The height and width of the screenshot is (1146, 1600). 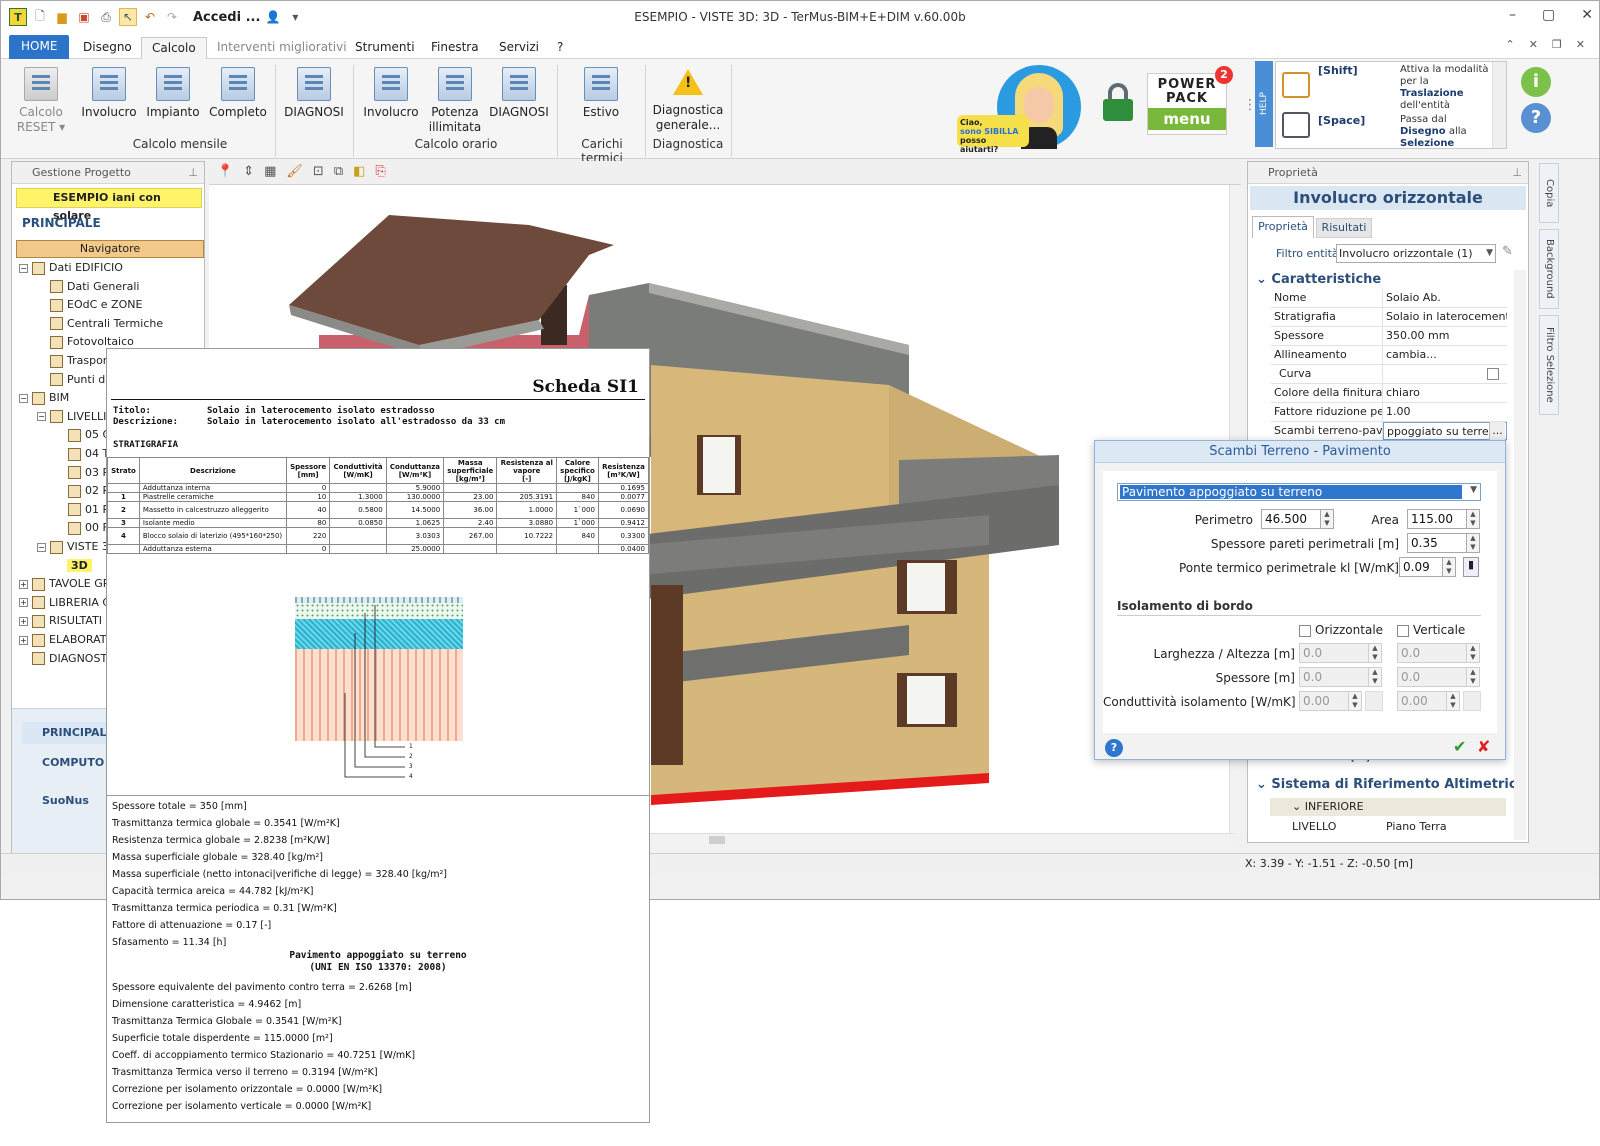 What do you see at coordinates (1587, 15) in the screenshot?
I see `close-icon: ✕` at bounding box center [1587, 15].